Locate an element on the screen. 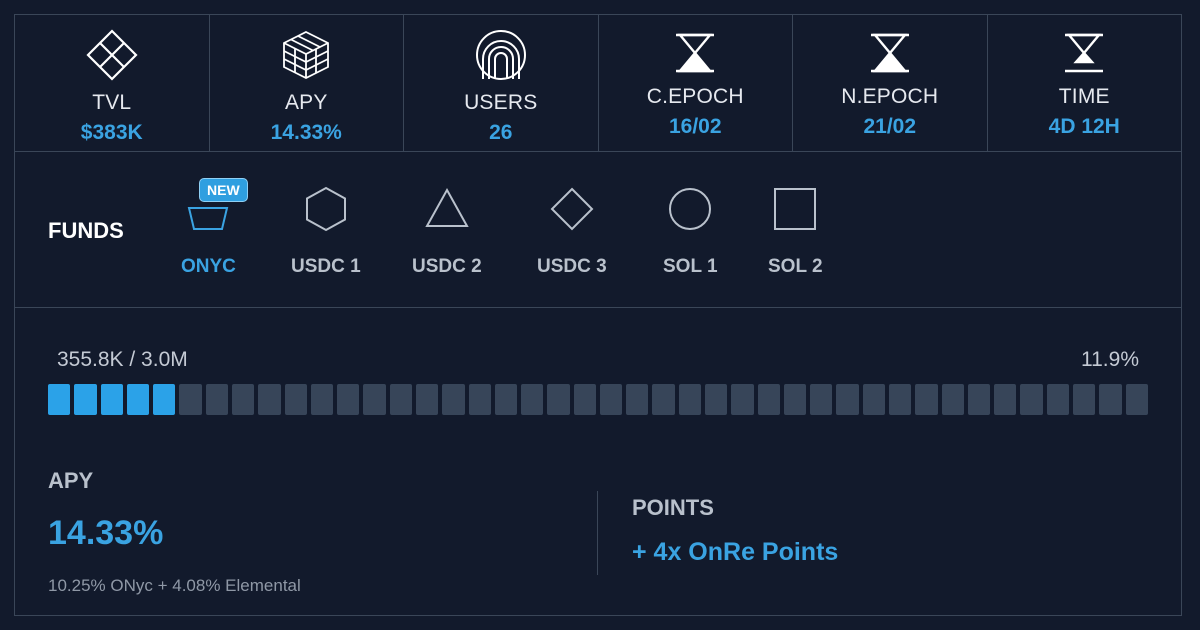  divider is located at coordinates (597, 533).